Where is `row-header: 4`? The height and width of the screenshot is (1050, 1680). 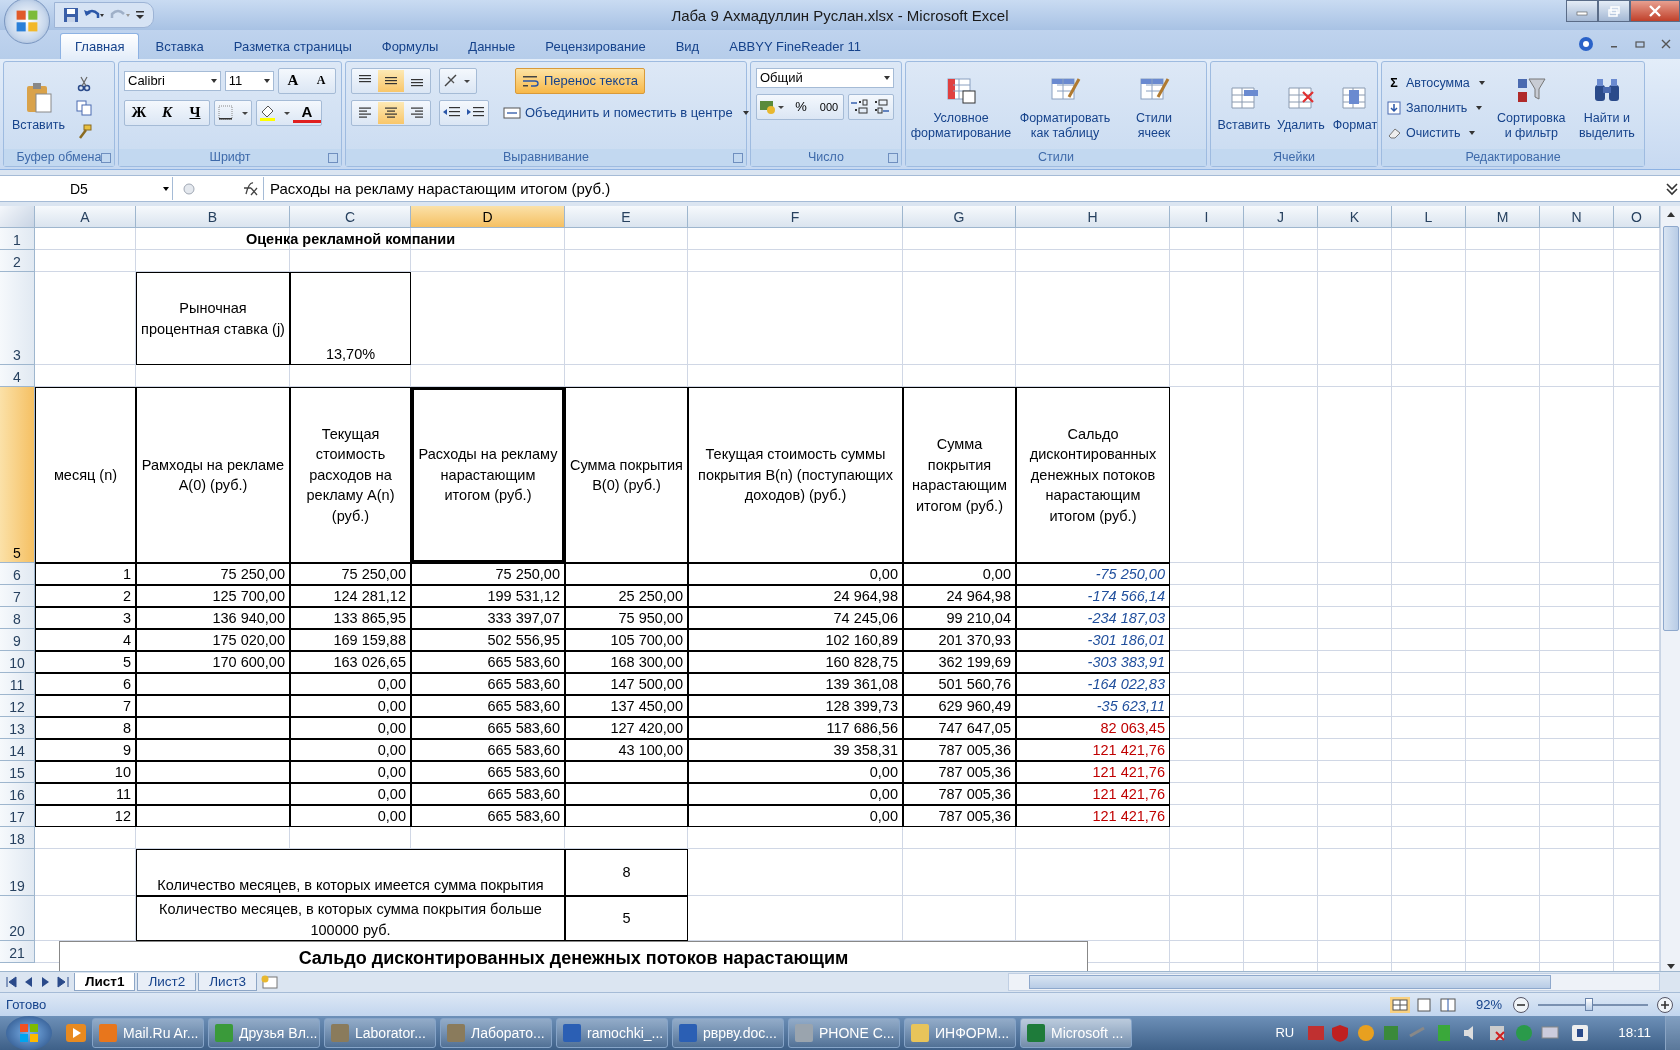 row-header: 4 is located at coordinates (17, 376).